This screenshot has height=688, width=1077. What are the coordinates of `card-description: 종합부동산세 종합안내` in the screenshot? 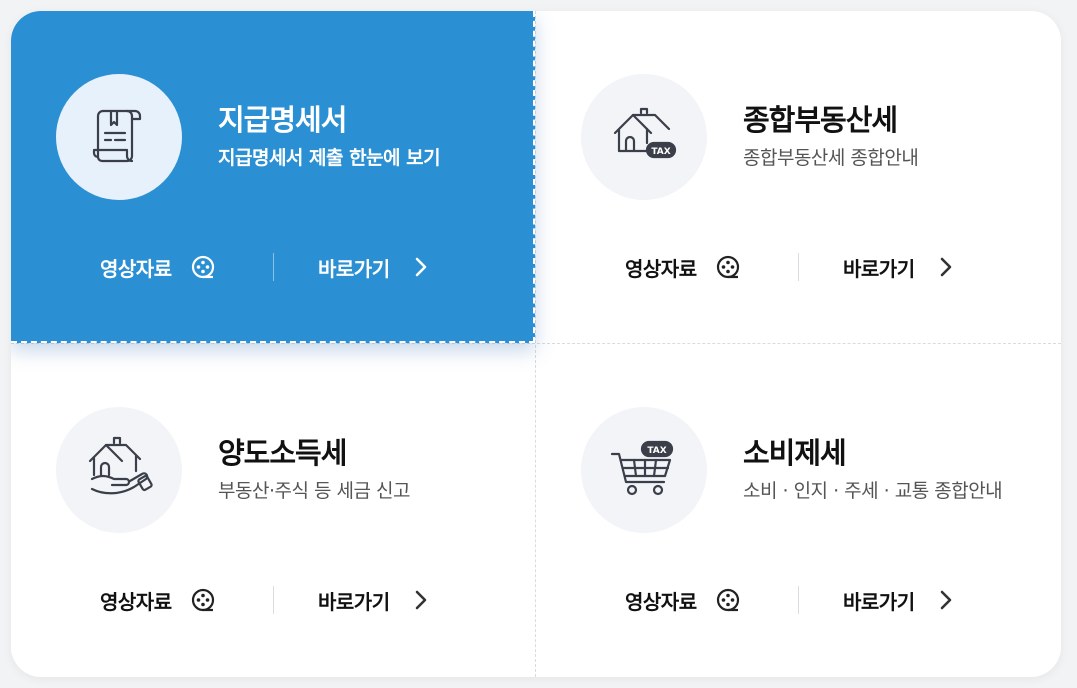 It's located at (831, 158).